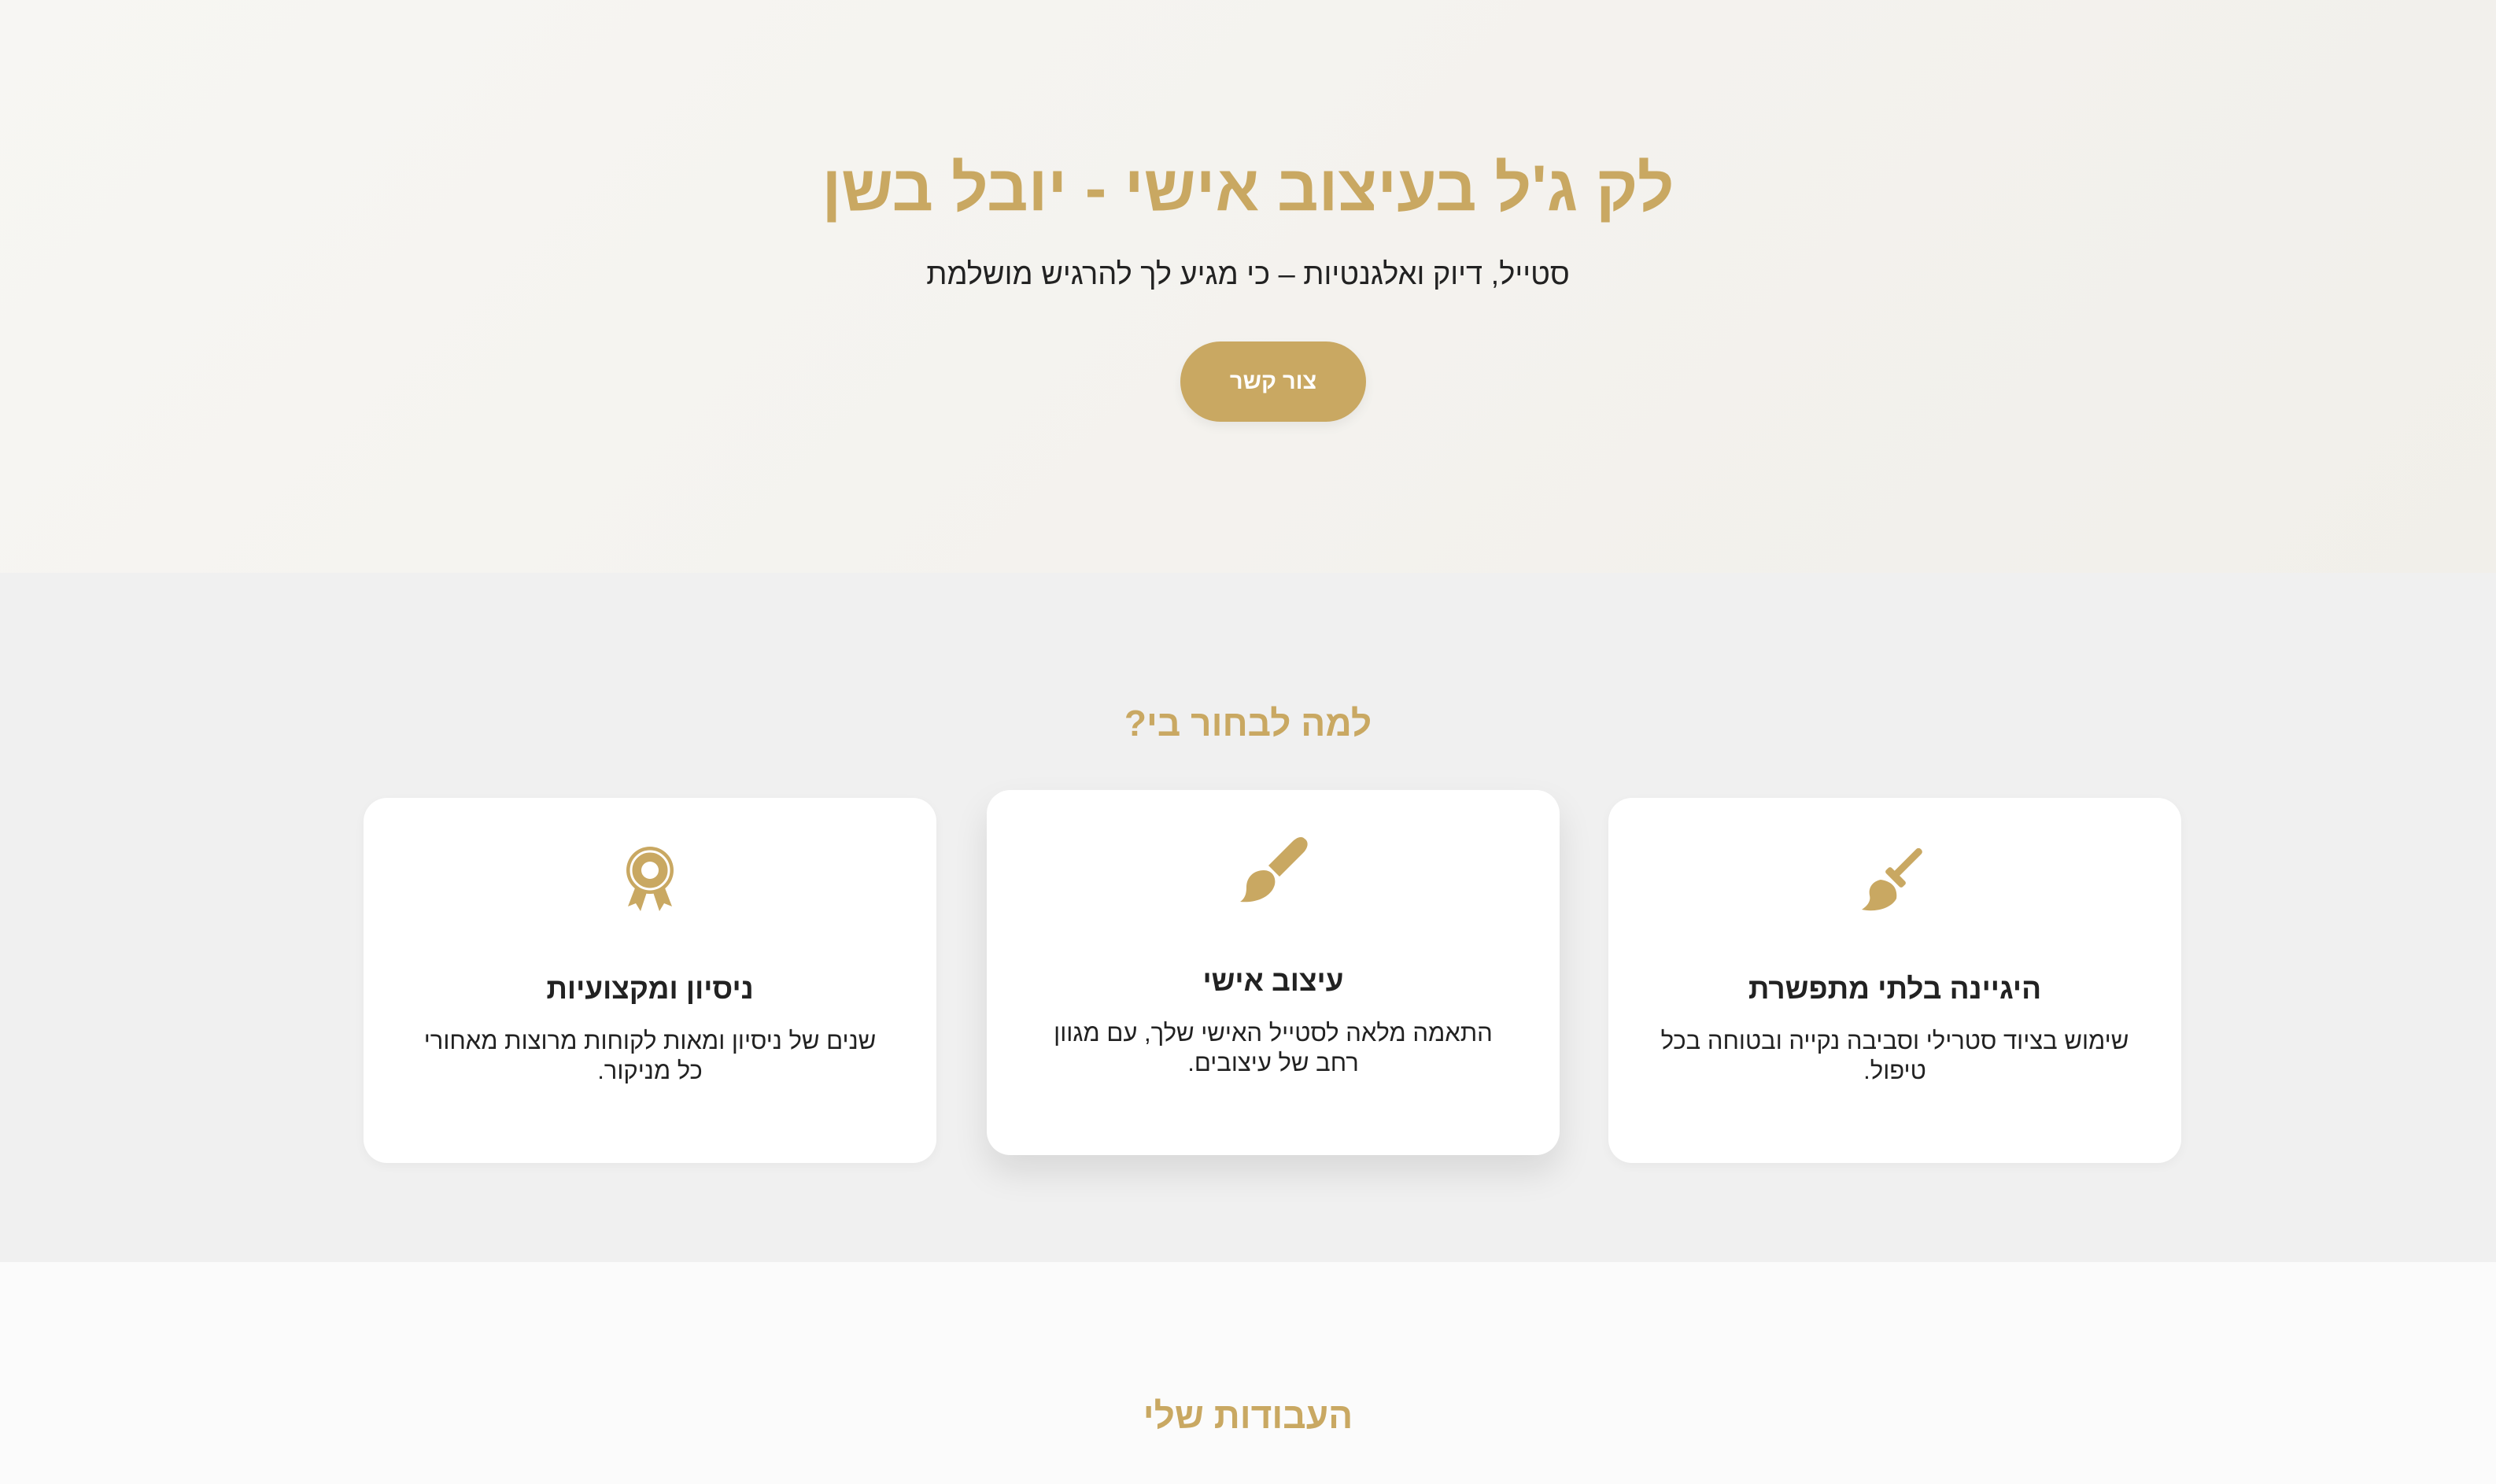  I want to click on works-title: העבודות שלי, so click(1248, 1415).